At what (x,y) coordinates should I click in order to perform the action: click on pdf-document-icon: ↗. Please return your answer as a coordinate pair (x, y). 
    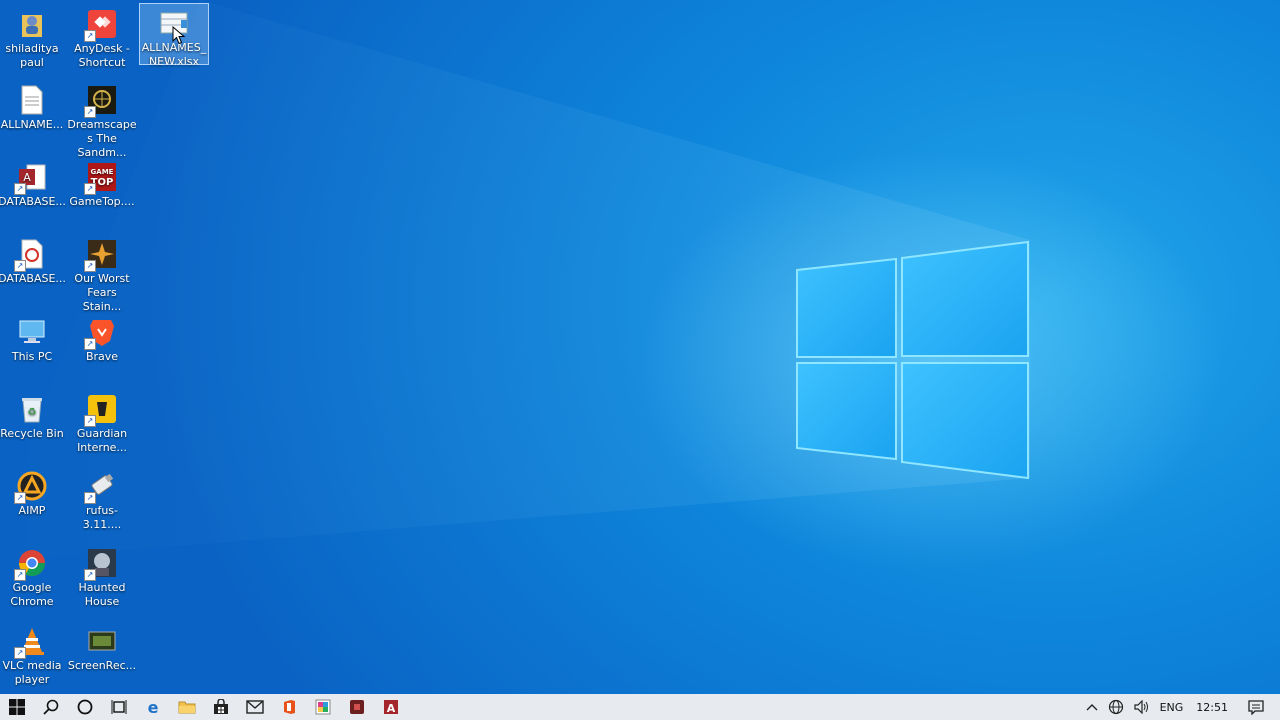
    Looking at the image, I should click on (31, 255).